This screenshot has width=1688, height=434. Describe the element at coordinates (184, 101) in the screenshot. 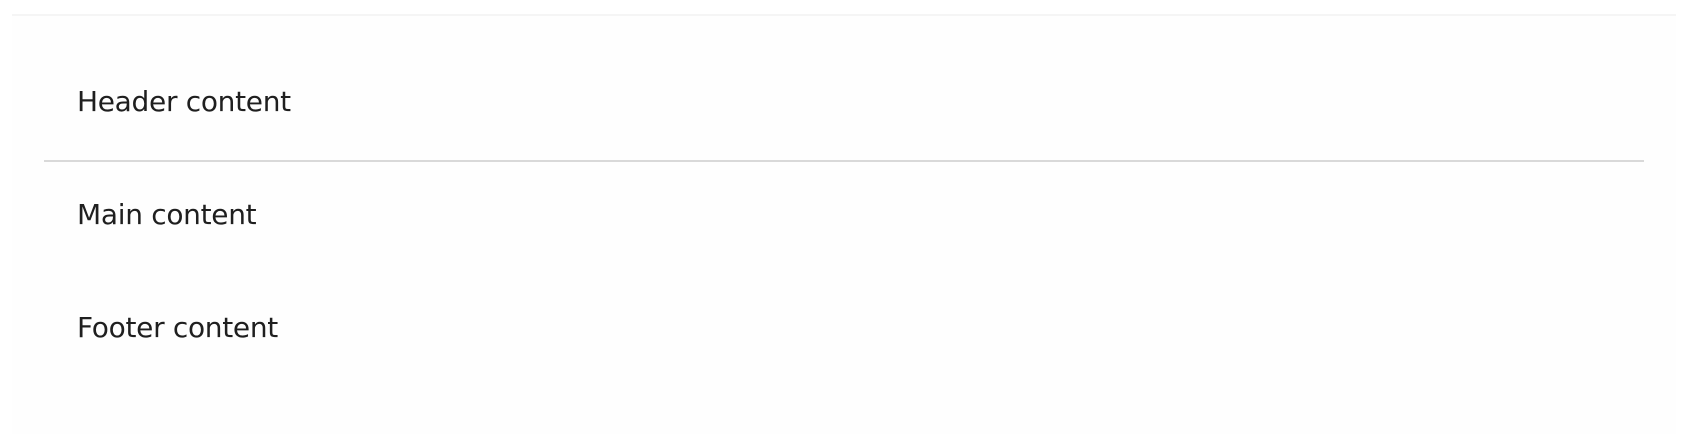

I see `header-content: Header content` at that location.